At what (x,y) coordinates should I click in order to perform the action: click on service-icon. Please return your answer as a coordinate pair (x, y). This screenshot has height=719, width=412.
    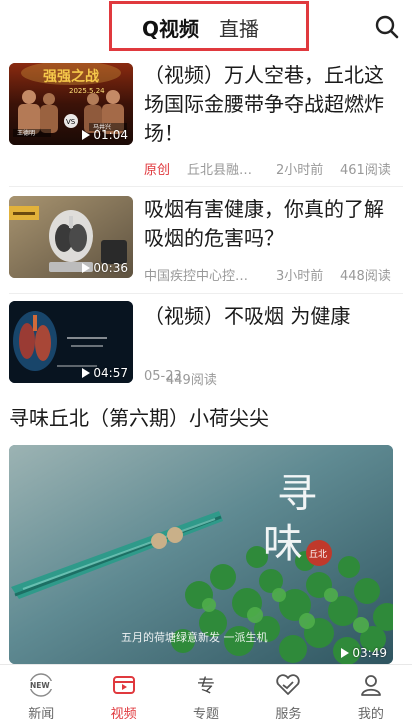
    Looking at the image, I should click on (288, 684).